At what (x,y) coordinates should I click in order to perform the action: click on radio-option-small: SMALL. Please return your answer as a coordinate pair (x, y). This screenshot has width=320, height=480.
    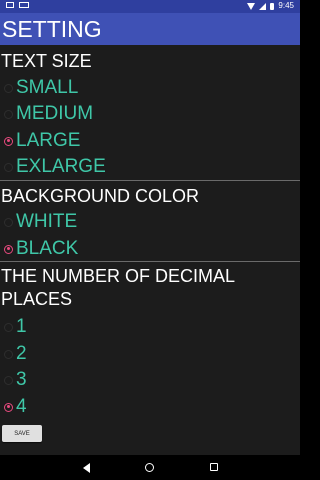
    Looking at the image, I should click on (150, 88).